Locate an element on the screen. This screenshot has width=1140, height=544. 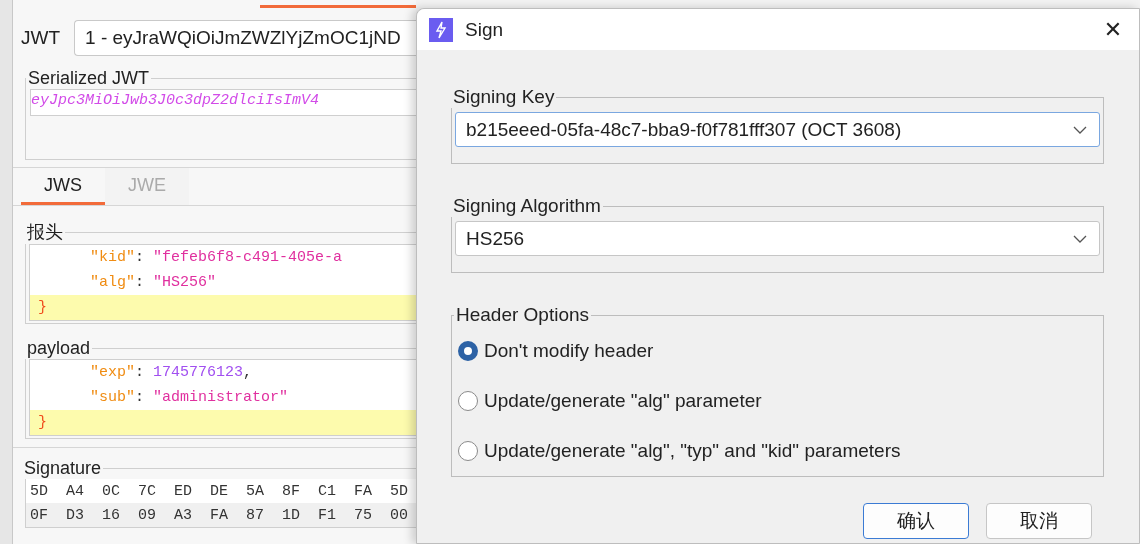
radio-option: Update/generate "alg" parameter is located at coordinates (777, 401).